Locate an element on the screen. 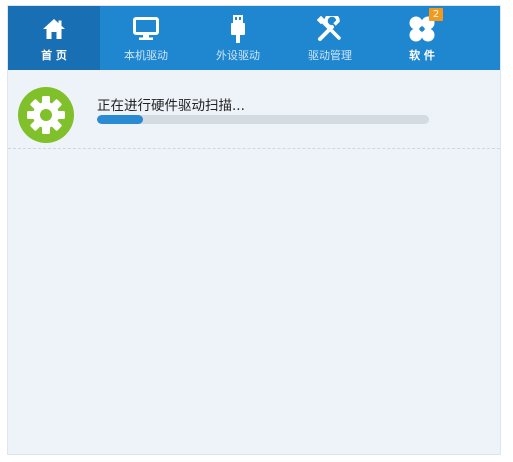  nav-item-driver-management: 驱动管理 is located at coordinates (330, 38).